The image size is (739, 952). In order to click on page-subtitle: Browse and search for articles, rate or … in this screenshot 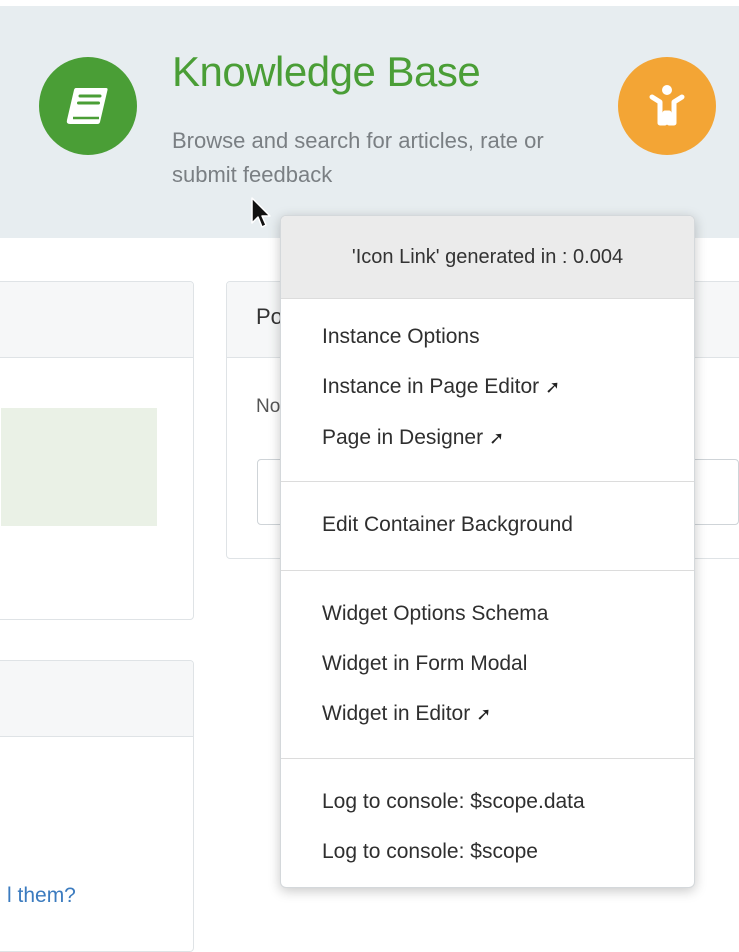, I will do `click(358, 157)`.